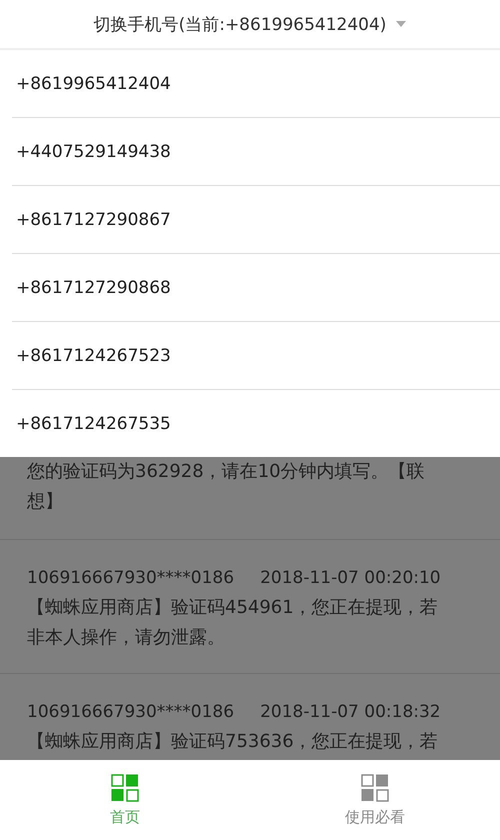 The image size is (500, 840). Describe the element at coordinates (350, 712) in the screenshot. I see `message-time: 2018-11-07 00:18:32` at that location.